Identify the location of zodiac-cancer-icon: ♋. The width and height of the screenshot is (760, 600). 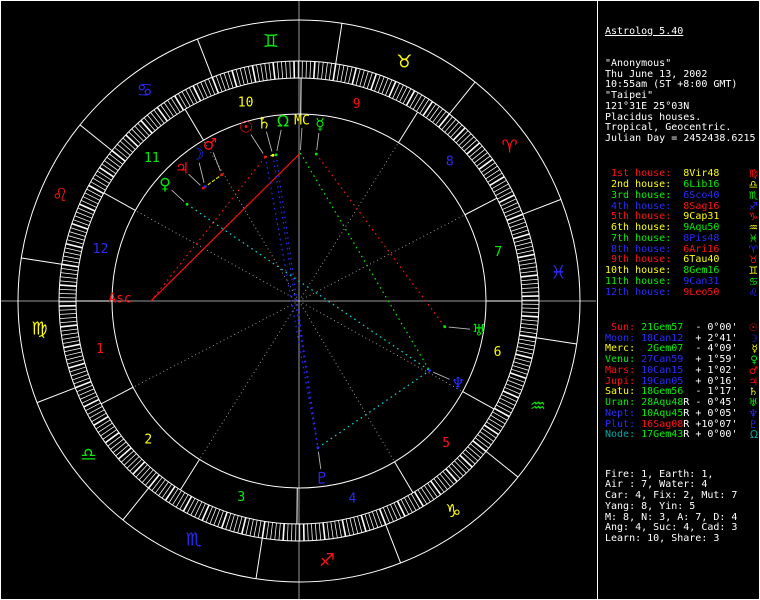
(145, 90).